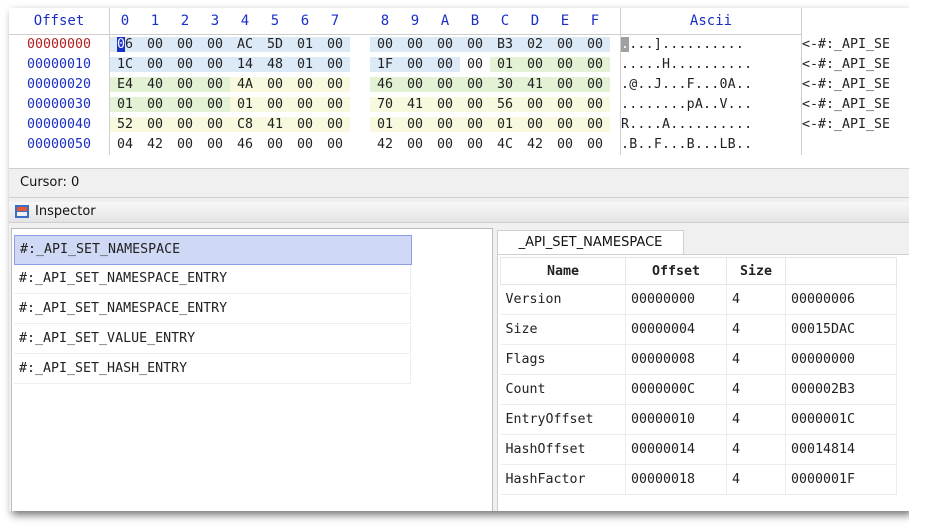 This screenshot has height=527, width=926. Describe the element at coordinates (212, 369) in the screenshot. I see `list-item: #:_API_SET_HASH_ENTRY` at that location.